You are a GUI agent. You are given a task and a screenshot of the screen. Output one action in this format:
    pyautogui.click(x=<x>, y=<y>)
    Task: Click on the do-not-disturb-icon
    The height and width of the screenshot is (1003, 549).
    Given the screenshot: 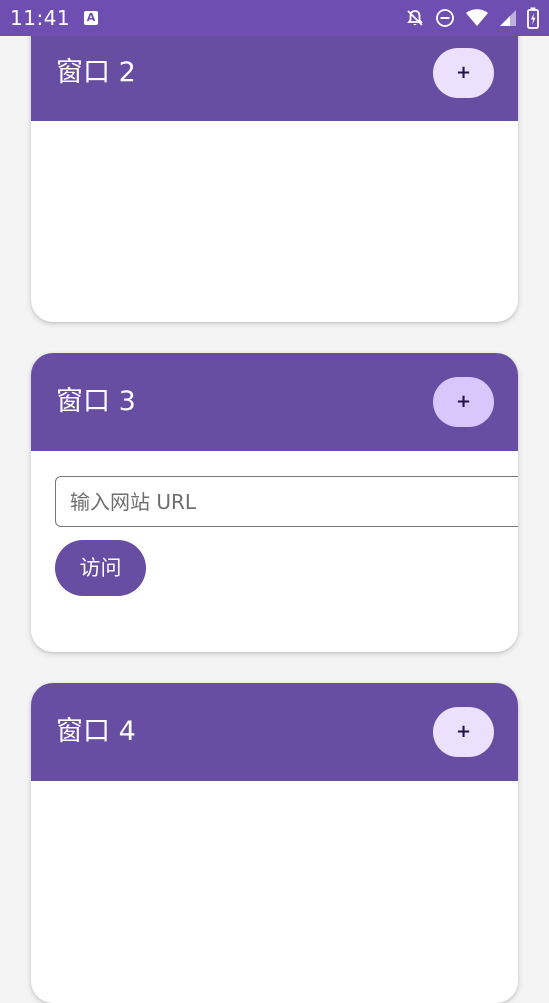 What is the action you would take?
    pyautogui.click(x=445, y=18)
    